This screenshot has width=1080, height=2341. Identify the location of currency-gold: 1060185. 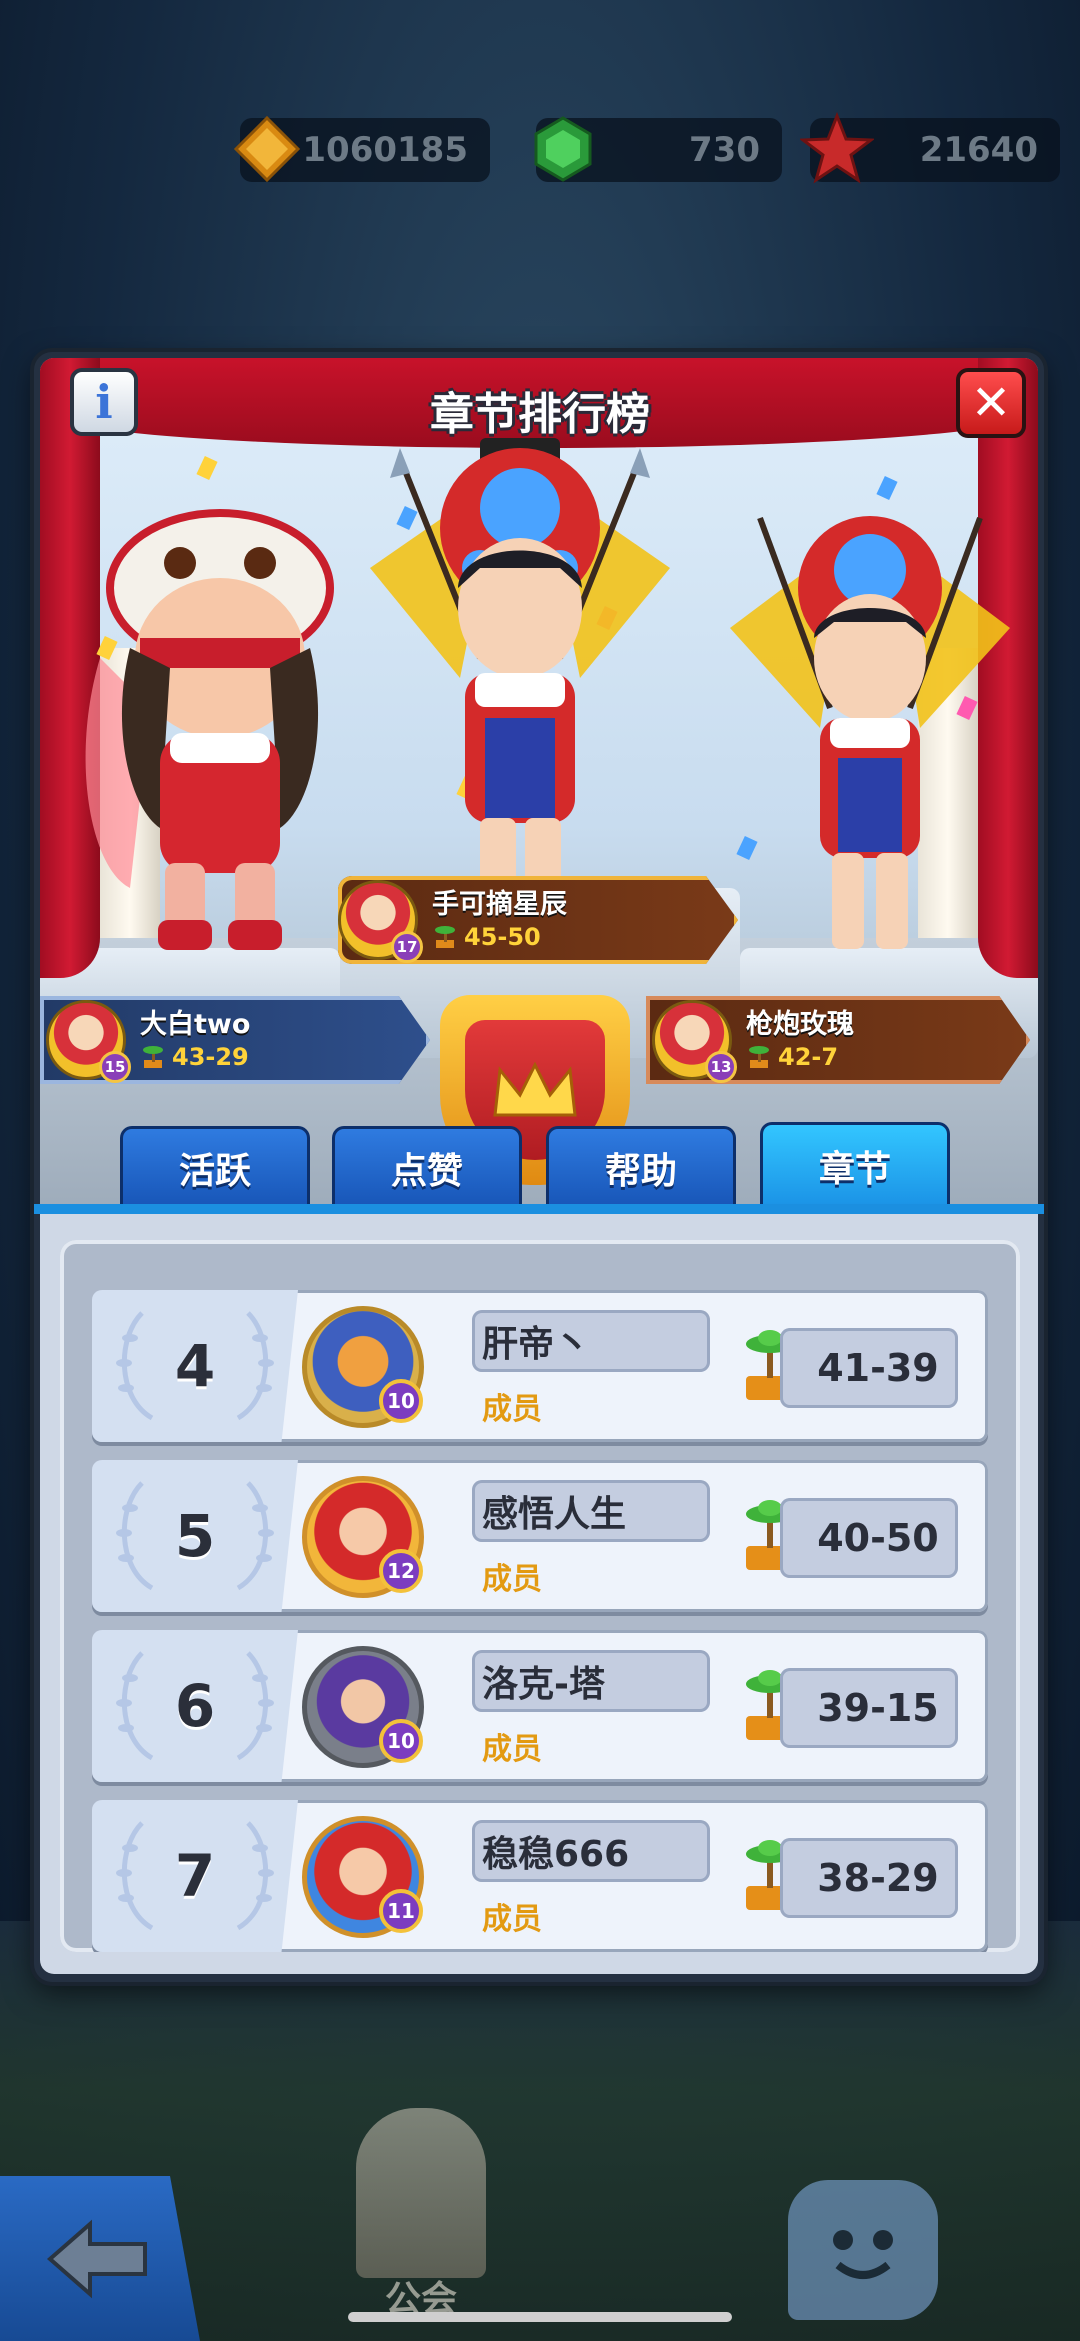
(361, 149).